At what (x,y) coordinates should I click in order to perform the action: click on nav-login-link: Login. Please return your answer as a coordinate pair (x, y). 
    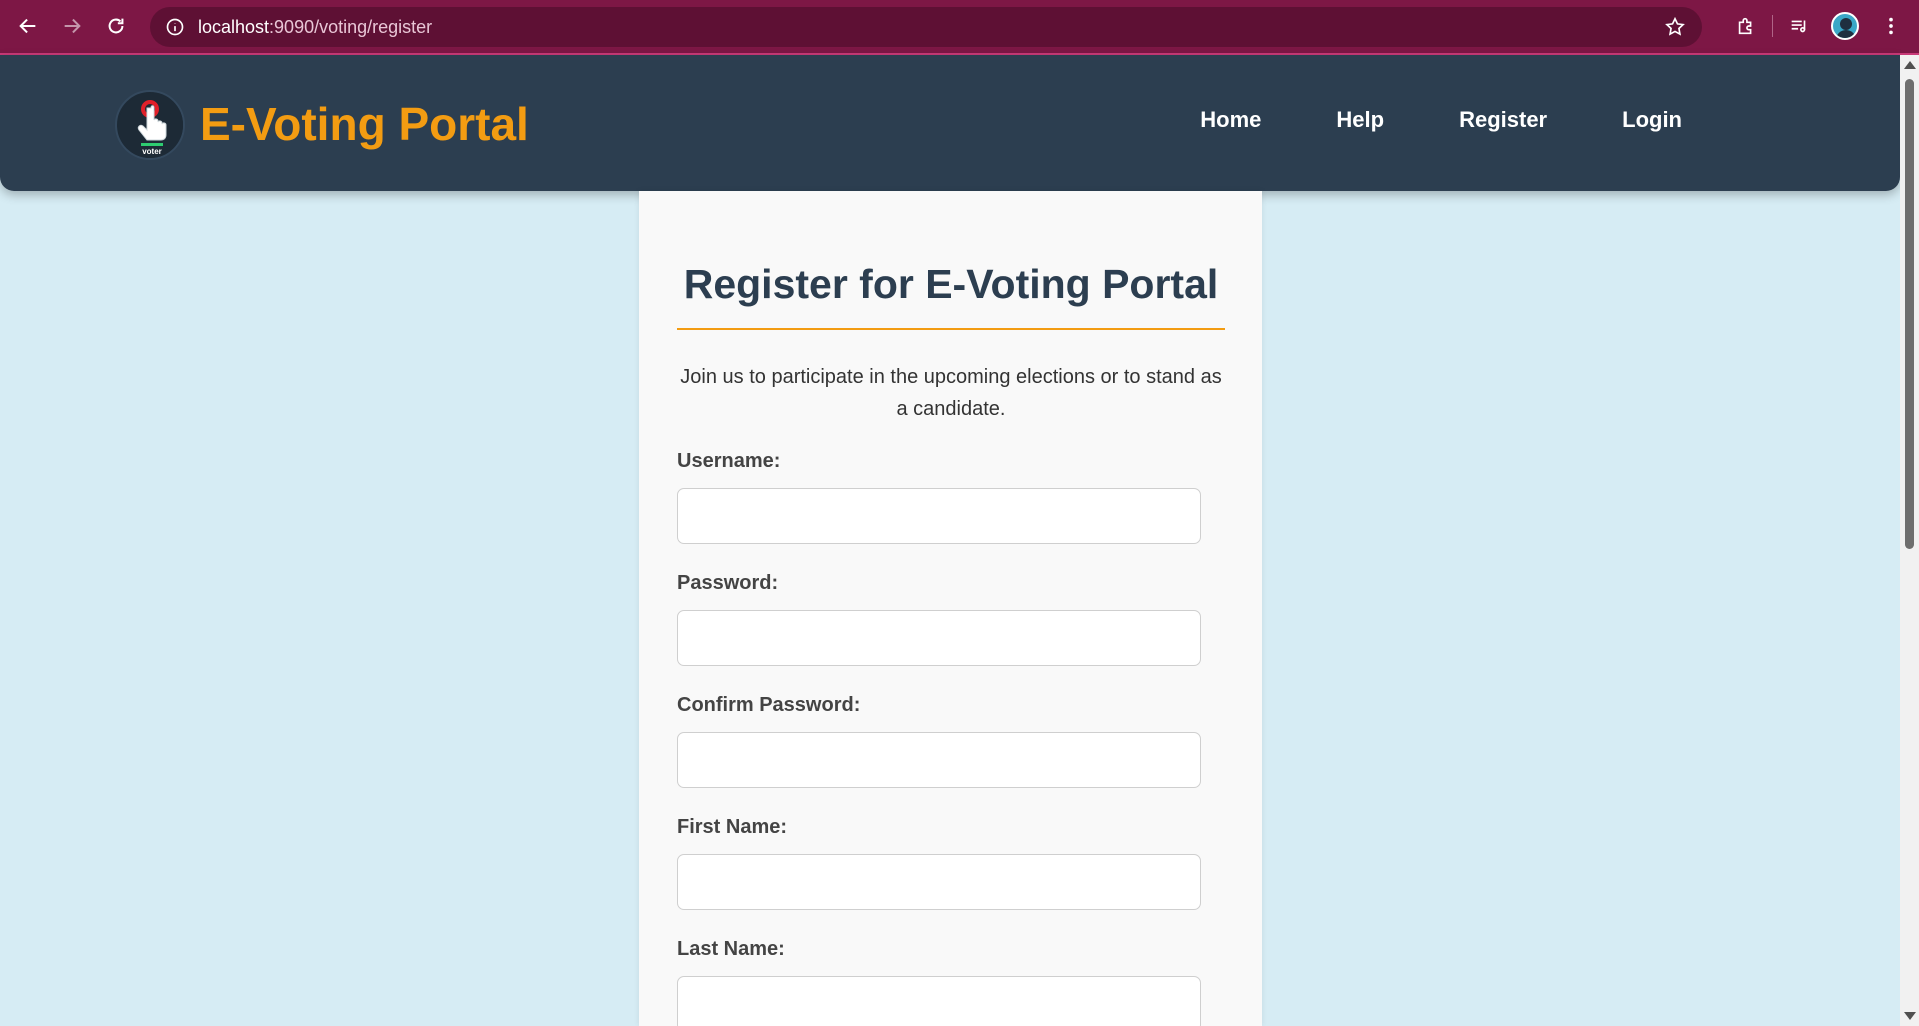
    Looking at the image, I should click on (1652, 120).